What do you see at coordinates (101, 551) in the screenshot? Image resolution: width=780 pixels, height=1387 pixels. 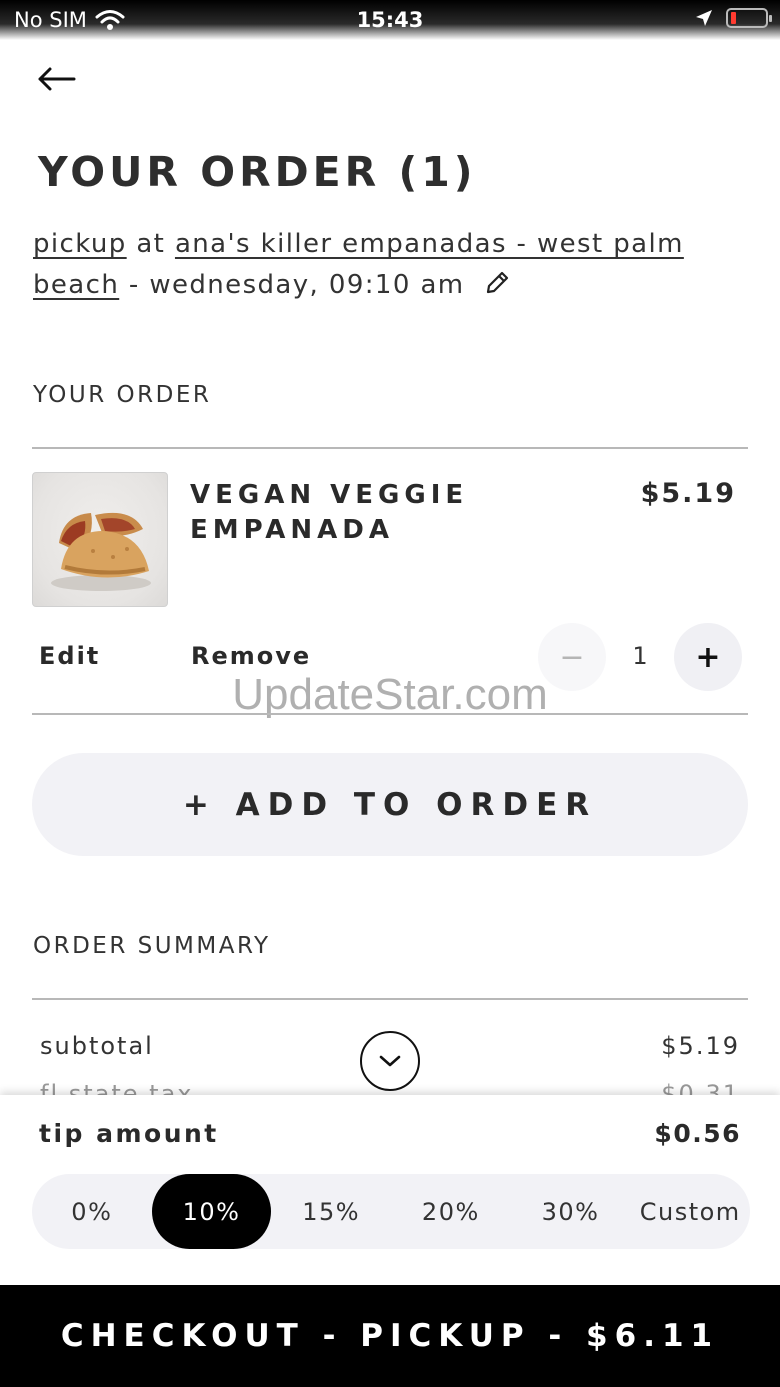 I see `empanada-image` at bounding box center [101, 551].